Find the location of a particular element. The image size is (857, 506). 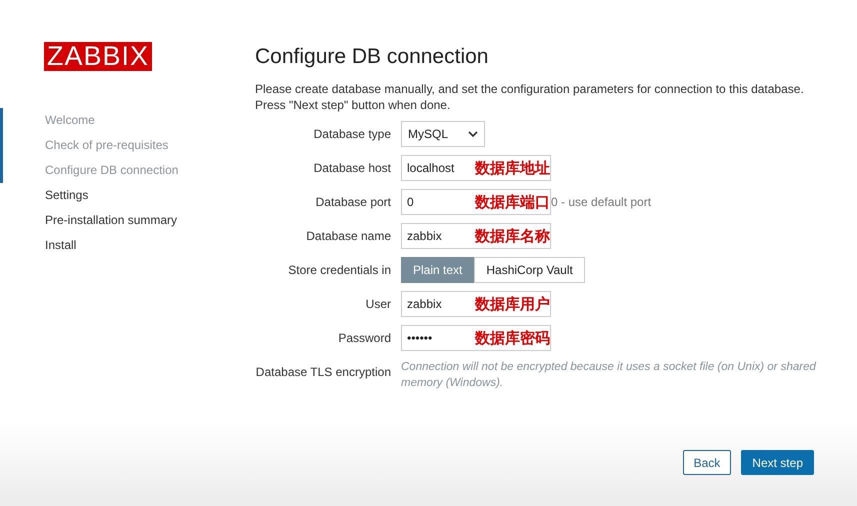

field-label: Store credentials in is located at coordinates (339, 270).